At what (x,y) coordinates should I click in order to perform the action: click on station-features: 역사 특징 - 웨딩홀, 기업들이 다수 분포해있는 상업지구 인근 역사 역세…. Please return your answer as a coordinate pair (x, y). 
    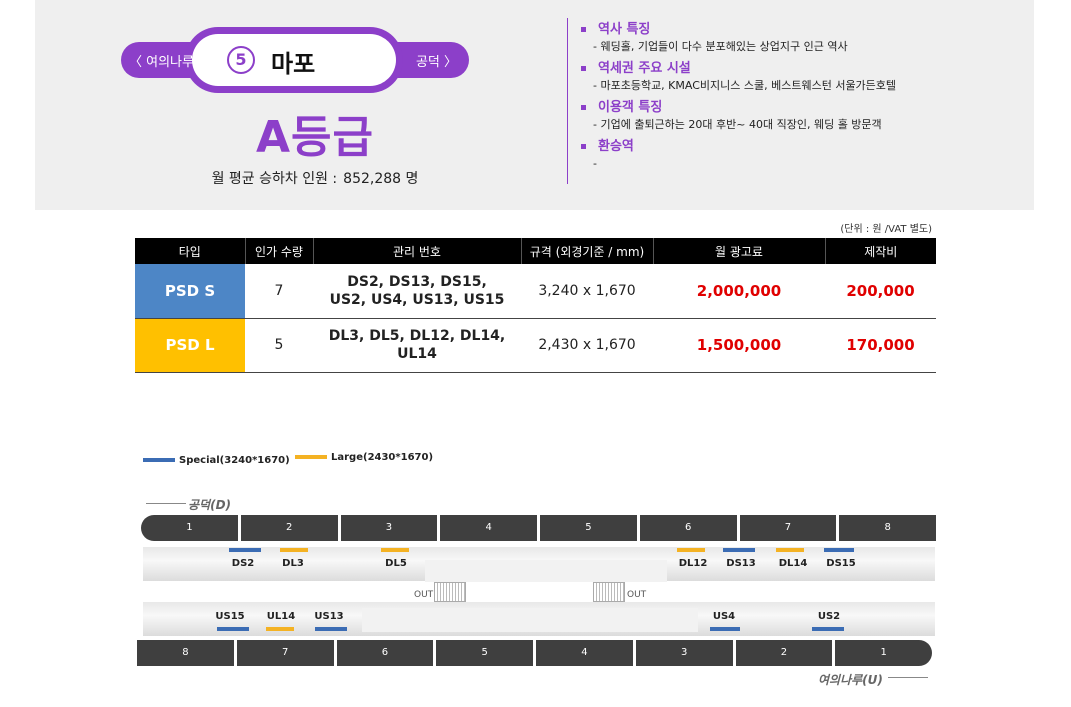
    Looking at the image, I should click on (821, 98).